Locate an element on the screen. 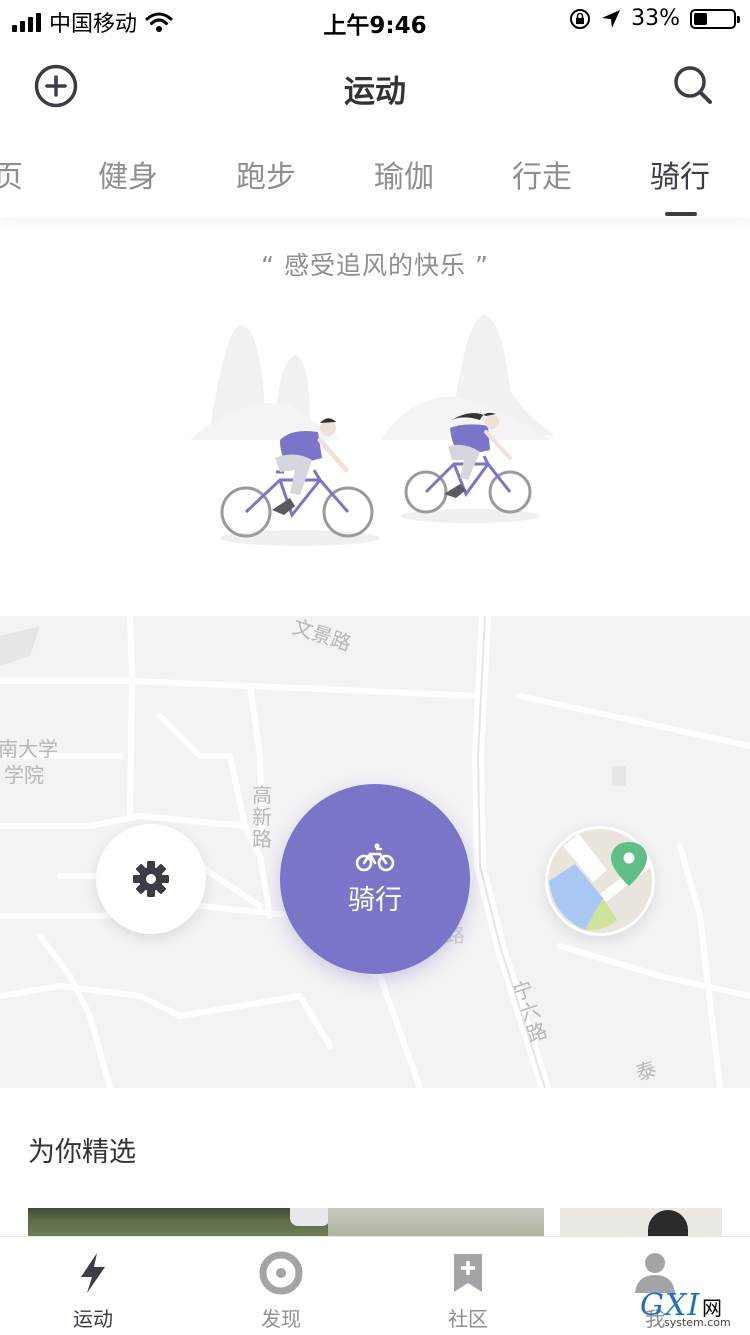 This screenshot has width=750, height=1335. tab-yoga: 瑜伽 is located at coordinates (404, 174).